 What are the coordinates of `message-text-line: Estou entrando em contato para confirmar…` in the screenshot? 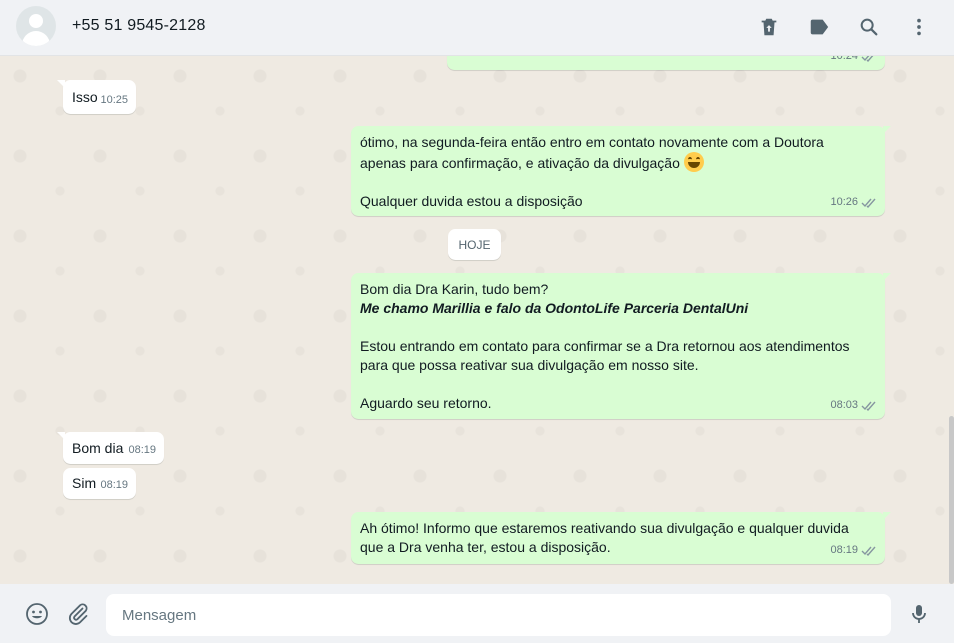 It's located at (605, 346).